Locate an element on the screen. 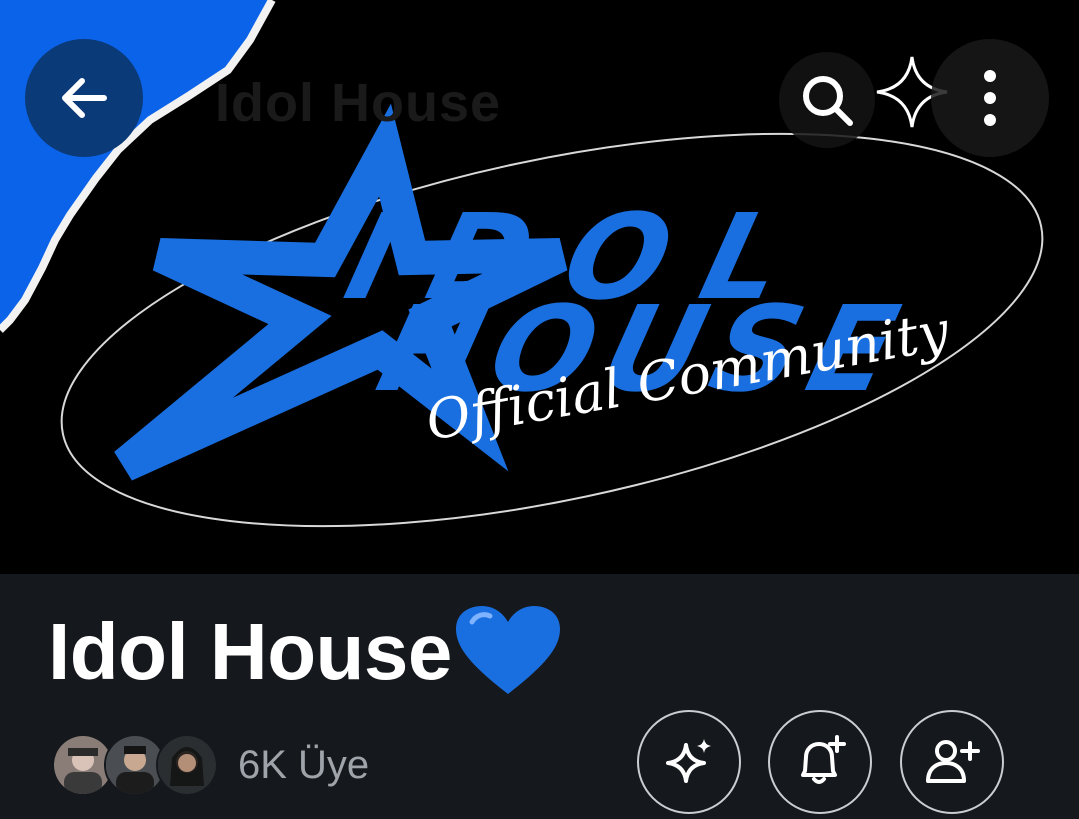 The height and width of the screenshot is (819, 1079). ai-summary-button is located at coordinates (689, 762).